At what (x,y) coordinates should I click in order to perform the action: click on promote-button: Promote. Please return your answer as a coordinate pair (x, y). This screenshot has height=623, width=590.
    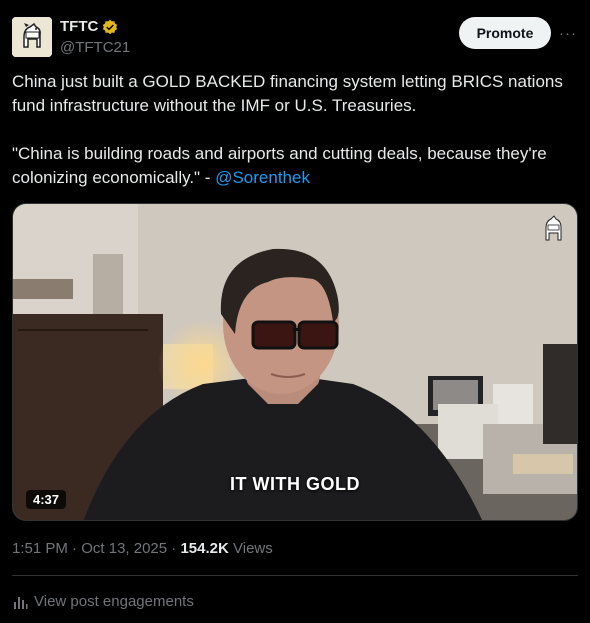
    Looking at the image, I should click on (505, 33).